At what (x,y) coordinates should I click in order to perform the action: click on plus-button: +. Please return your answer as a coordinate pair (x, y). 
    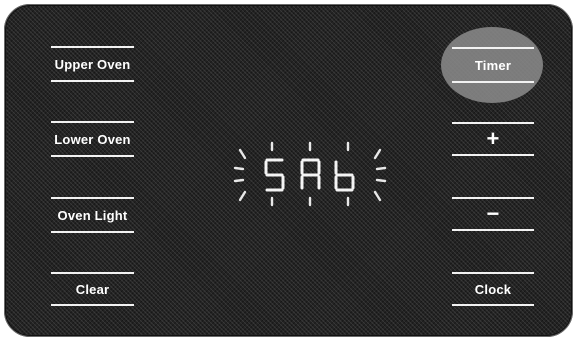
    Looking at the image, I should click on (493, 139).